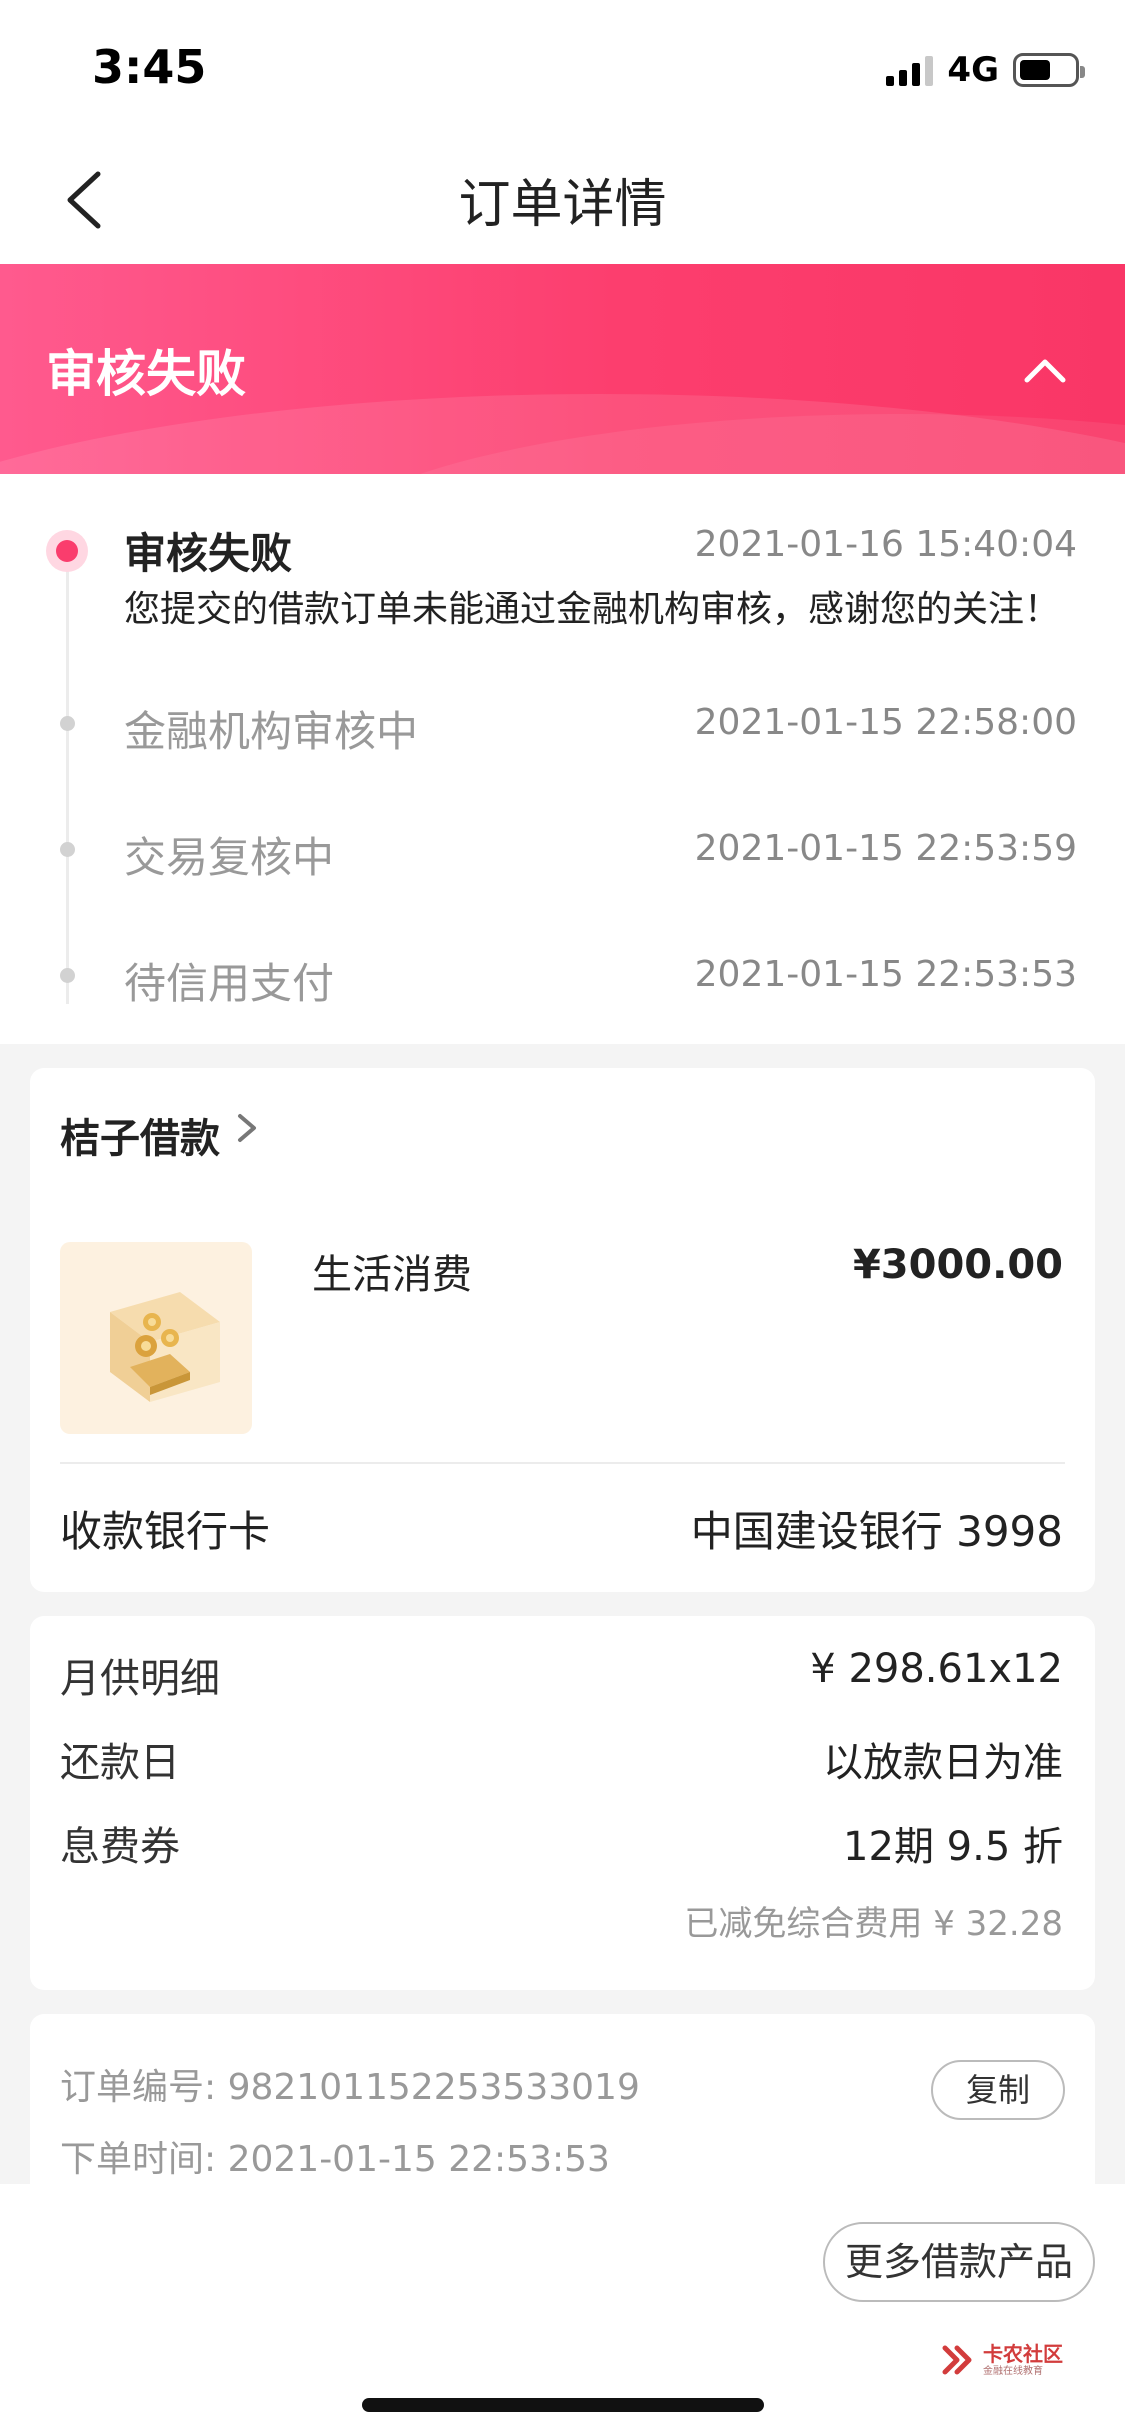 The height and width of the screenshot is (2436, 1125). I want to click on watermark: 卡农社区 金融在线教育, so click(1002, 2360).